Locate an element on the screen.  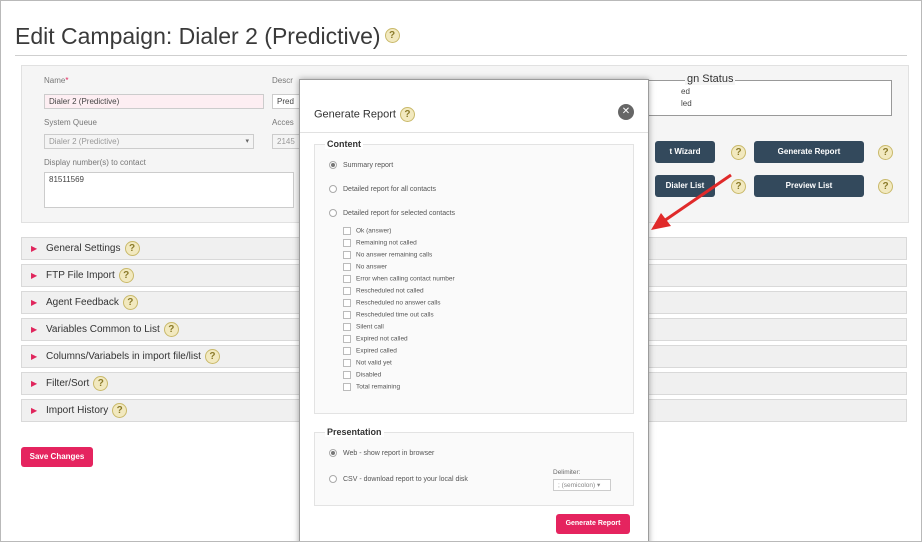
system-queue-label: System Queue is located at coordinates (70, 122).